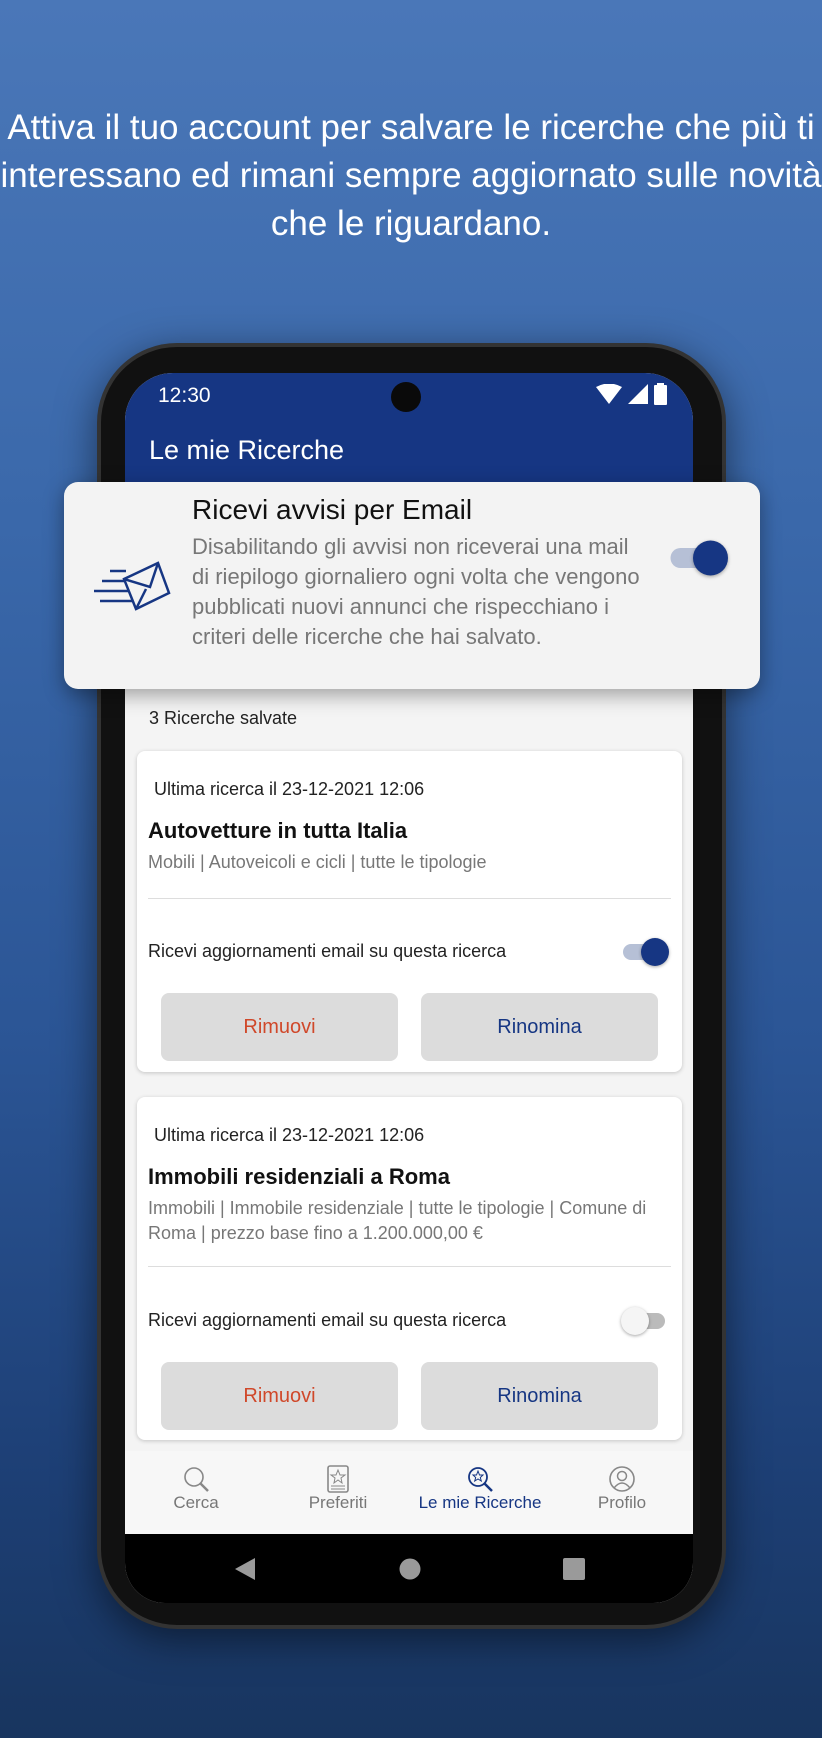  I want to click on system-nav-bar, so click(409, 1568).